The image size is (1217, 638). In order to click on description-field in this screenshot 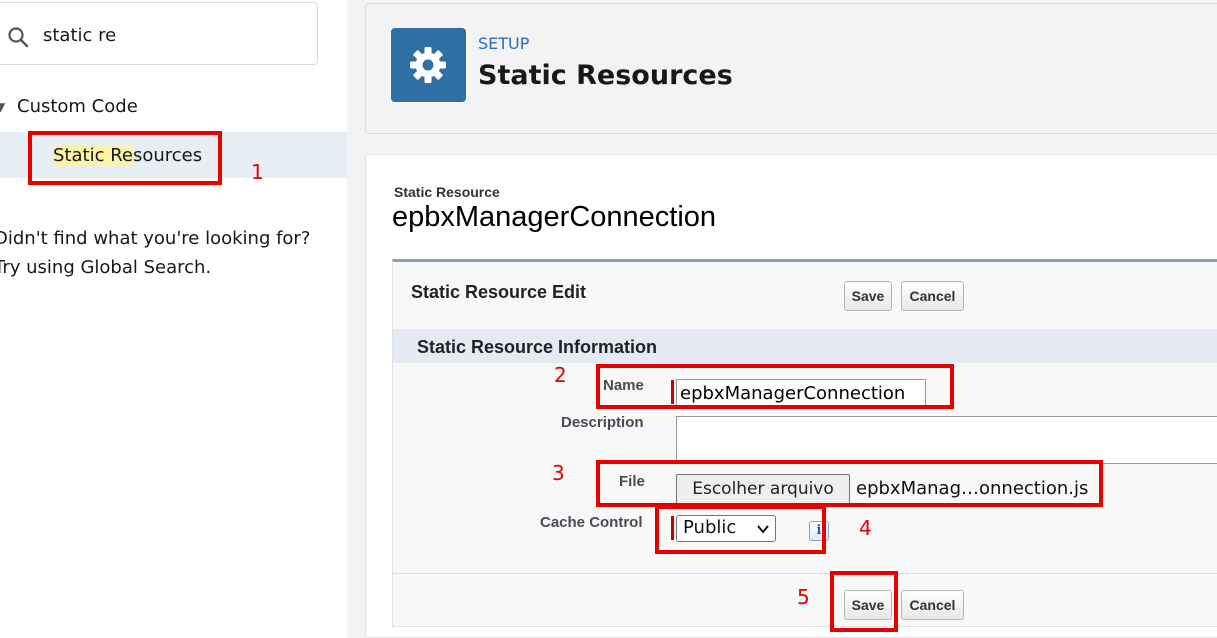, I will do `click(946, 440)`.